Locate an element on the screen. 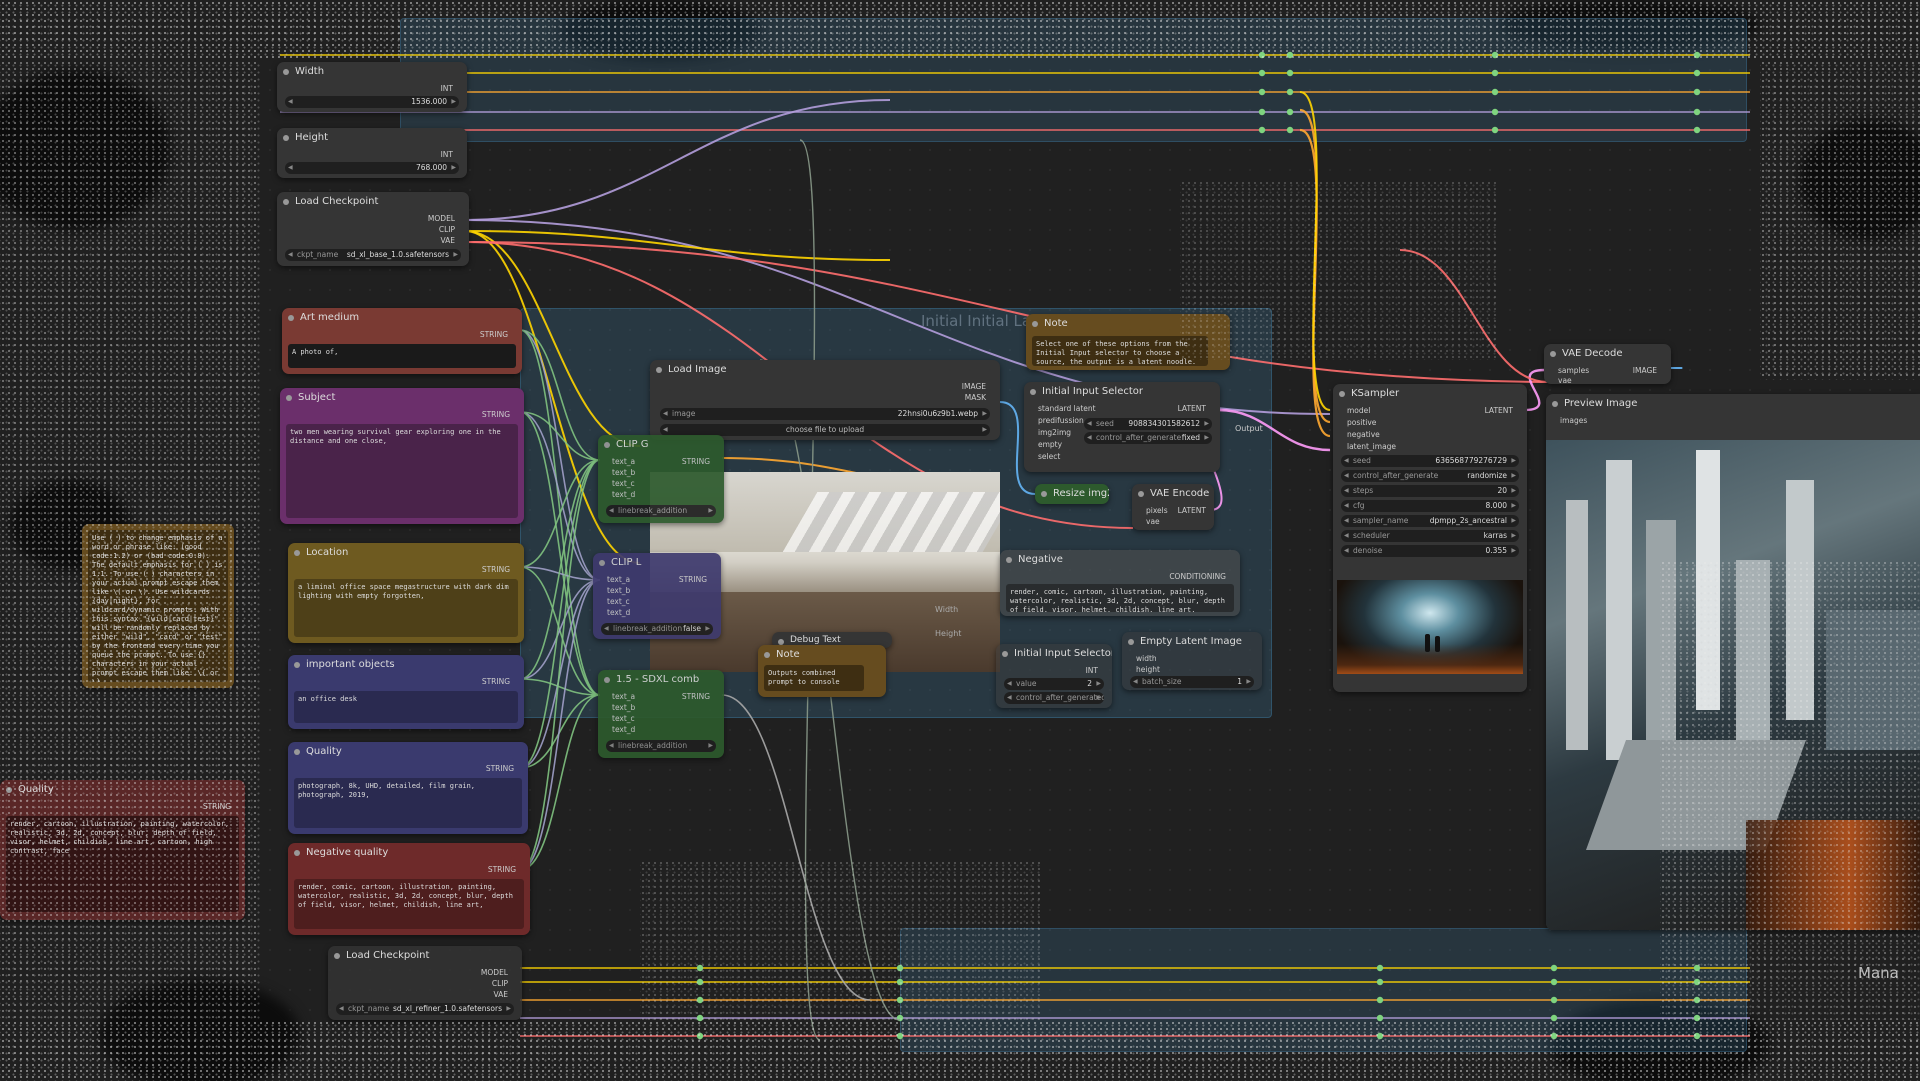 The height and width of the screenshot is (1081, 1920). manager-button: Mana is located at coordinates (1878, 973).